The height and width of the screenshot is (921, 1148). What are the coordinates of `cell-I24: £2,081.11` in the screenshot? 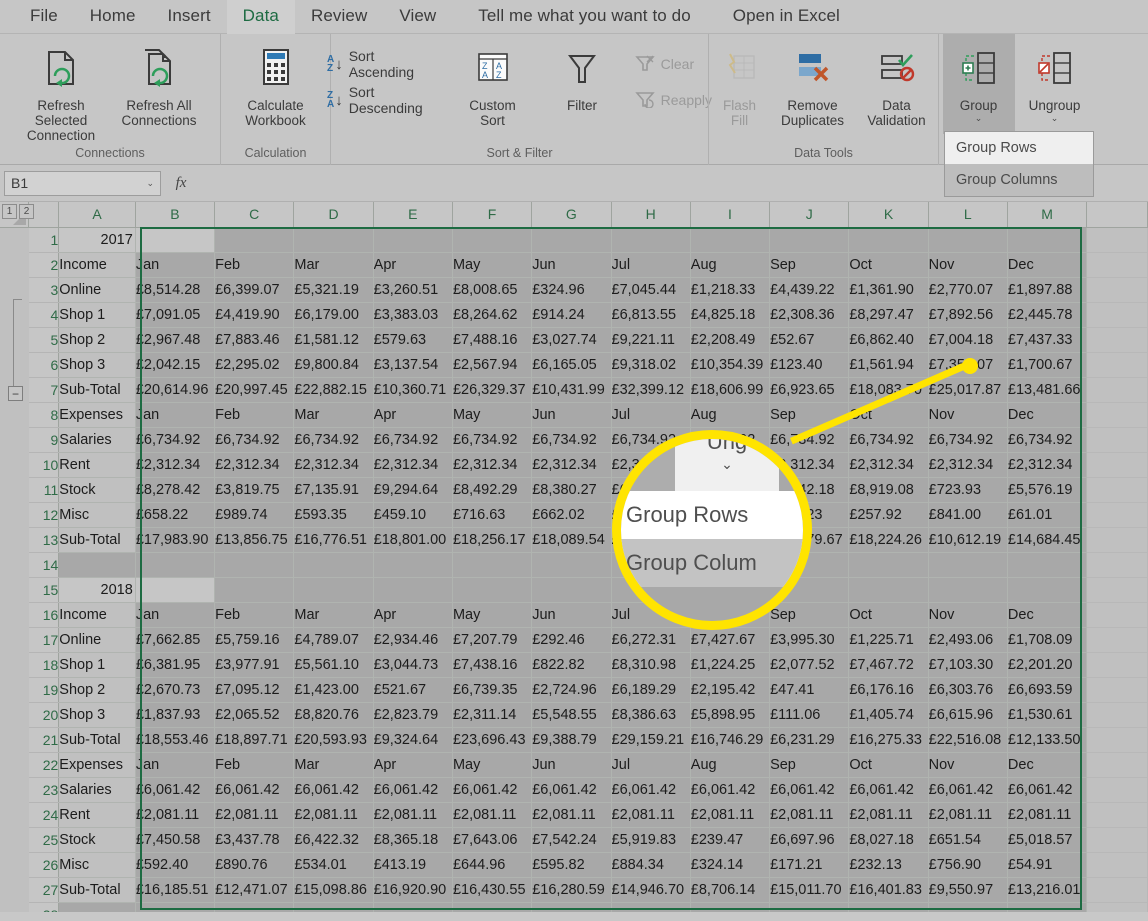 It's located at (730, 815).